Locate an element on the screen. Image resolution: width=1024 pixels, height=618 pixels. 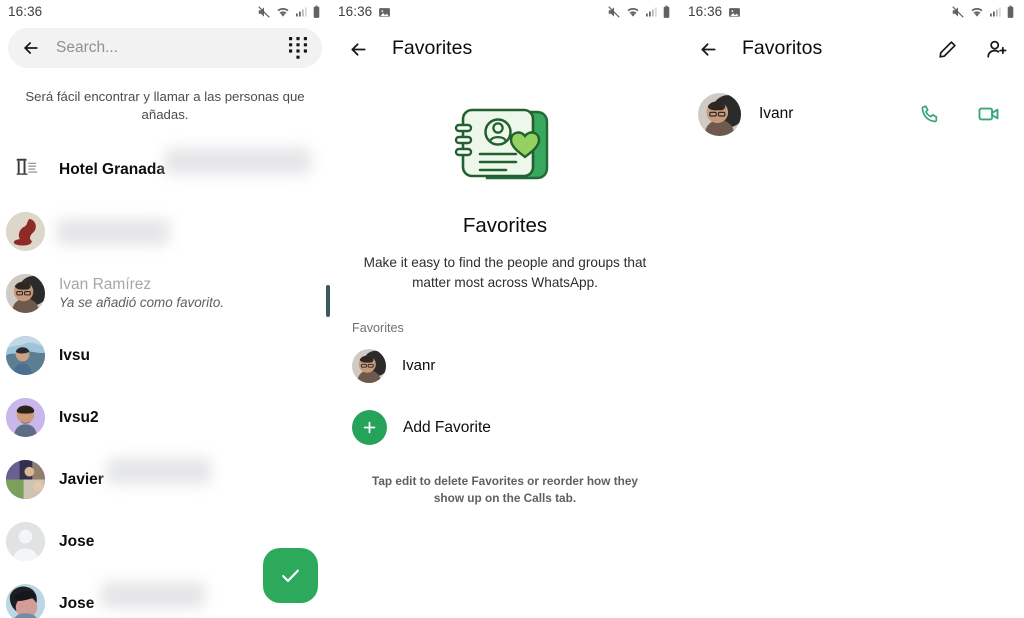
list-item: Ivsu is located at coordinates (165, 355).